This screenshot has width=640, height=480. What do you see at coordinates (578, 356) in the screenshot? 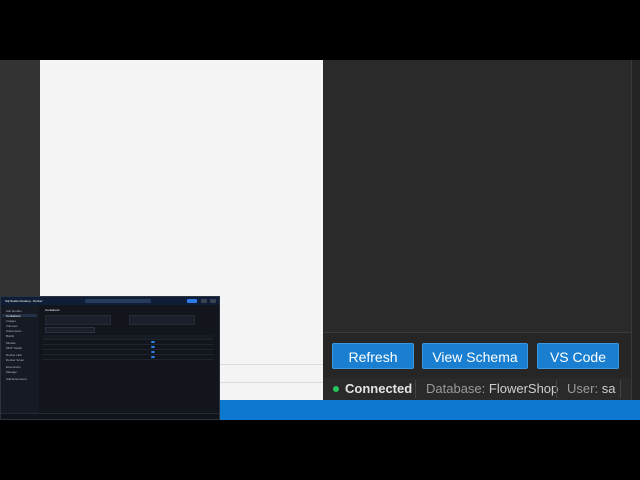
I see `vs-code-button: VS Code` at bounding box center [578, 356].